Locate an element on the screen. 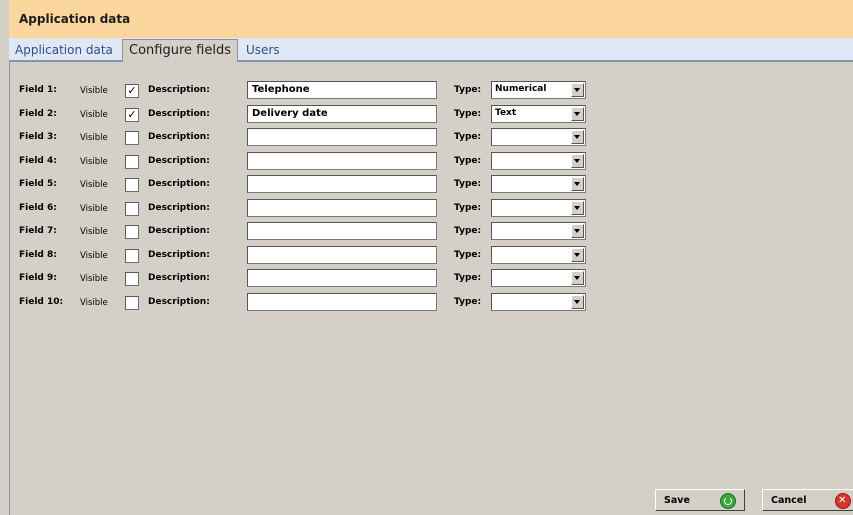 Image resolution: width=853 pixels, height=515 pixels. field-row: Field 5: Visible Description: Type: is located at coordinates (431, 186).